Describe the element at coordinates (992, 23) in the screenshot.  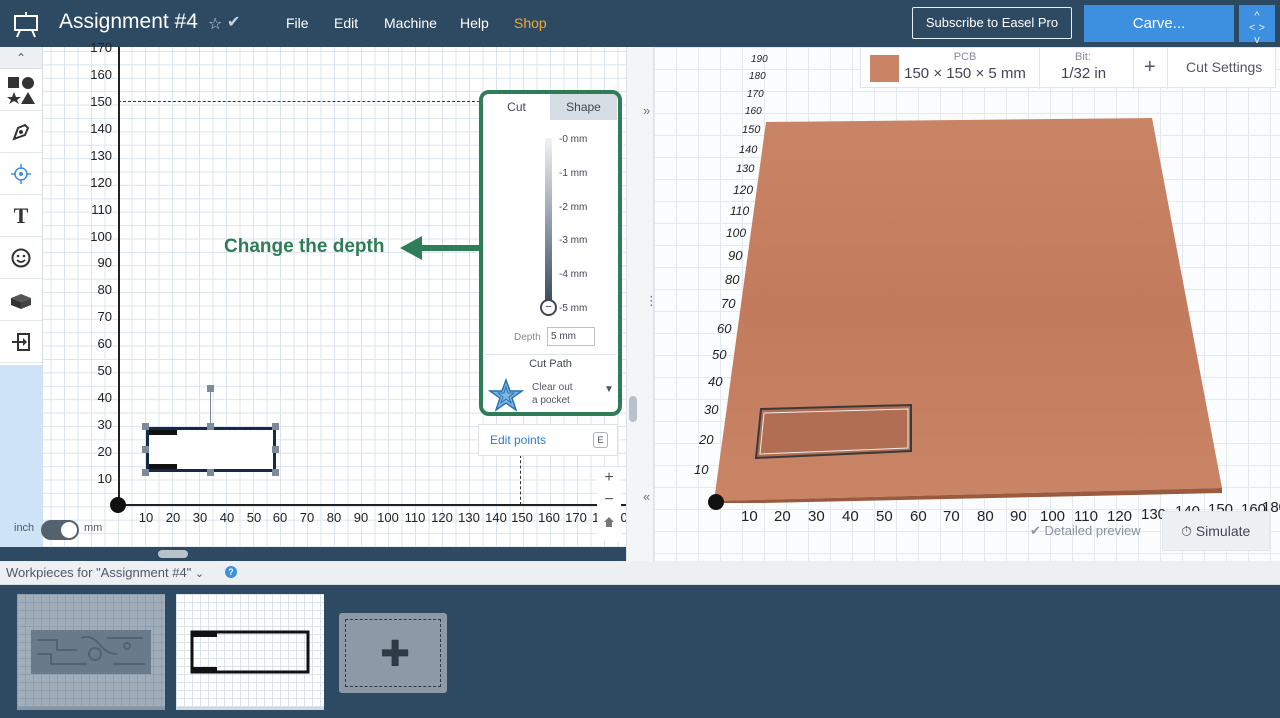
I see `subscribe-button: Subscribe to Easel Pro` at that location.